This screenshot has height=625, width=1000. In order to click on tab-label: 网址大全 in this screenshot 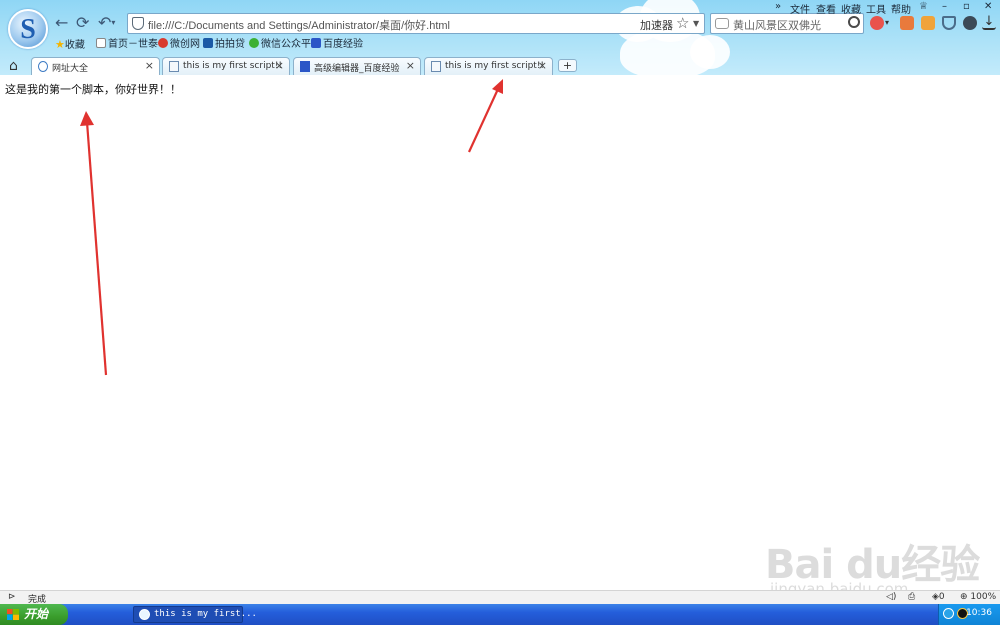, I will do `click(70, 69)`.